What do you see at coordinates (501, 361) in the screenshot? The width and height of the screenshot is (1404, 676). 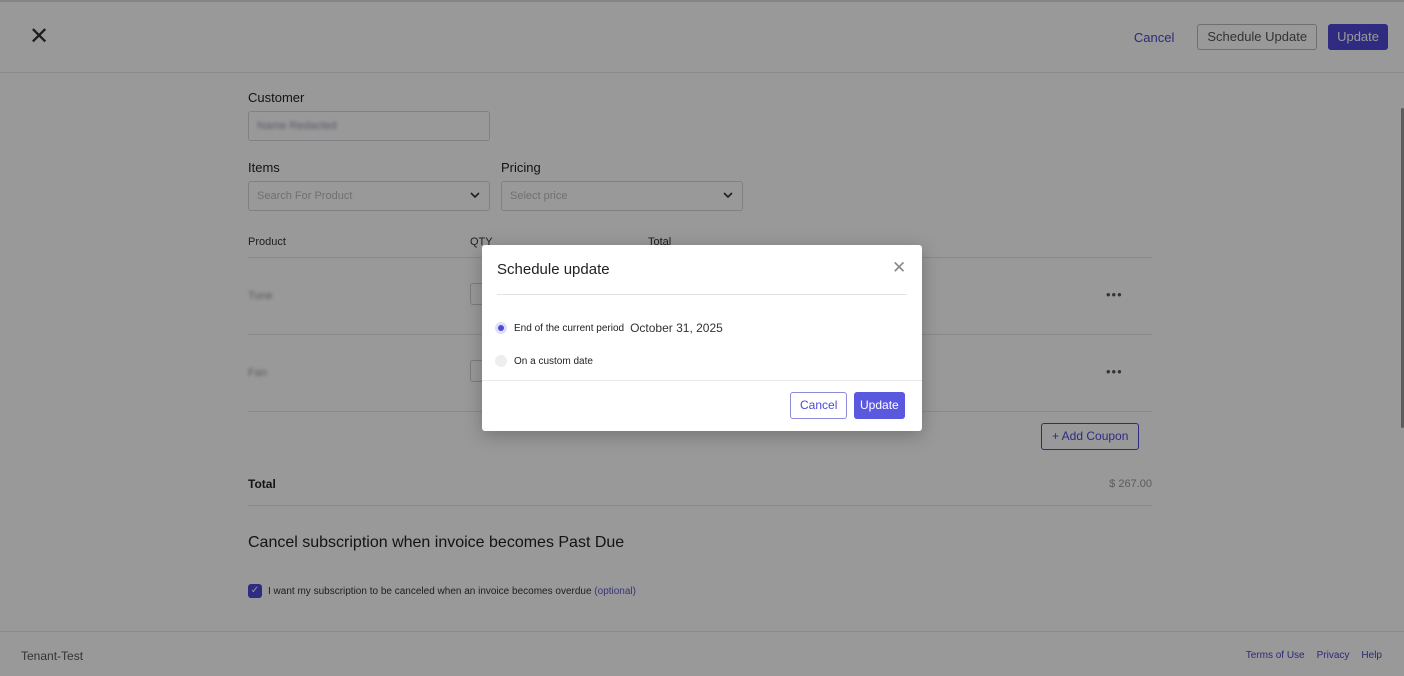 I see `radio-unselected` at bounding box center [501, 361].